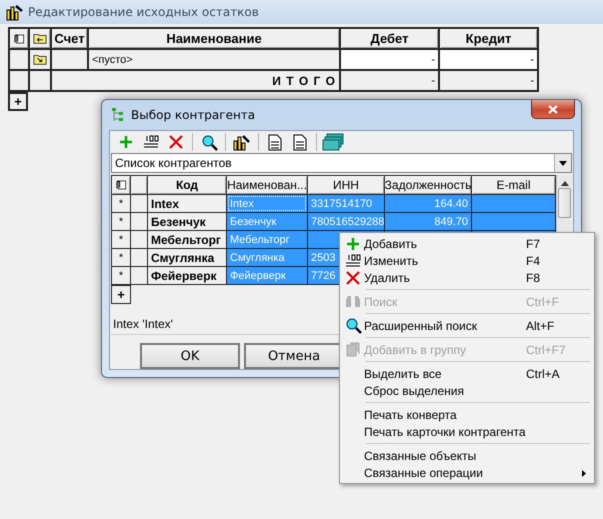 The image size is (603, 519). What do you see at coordinates (187, 185) in the screenshot?
I see `column-header: Код` at bounding box center [187, 185].